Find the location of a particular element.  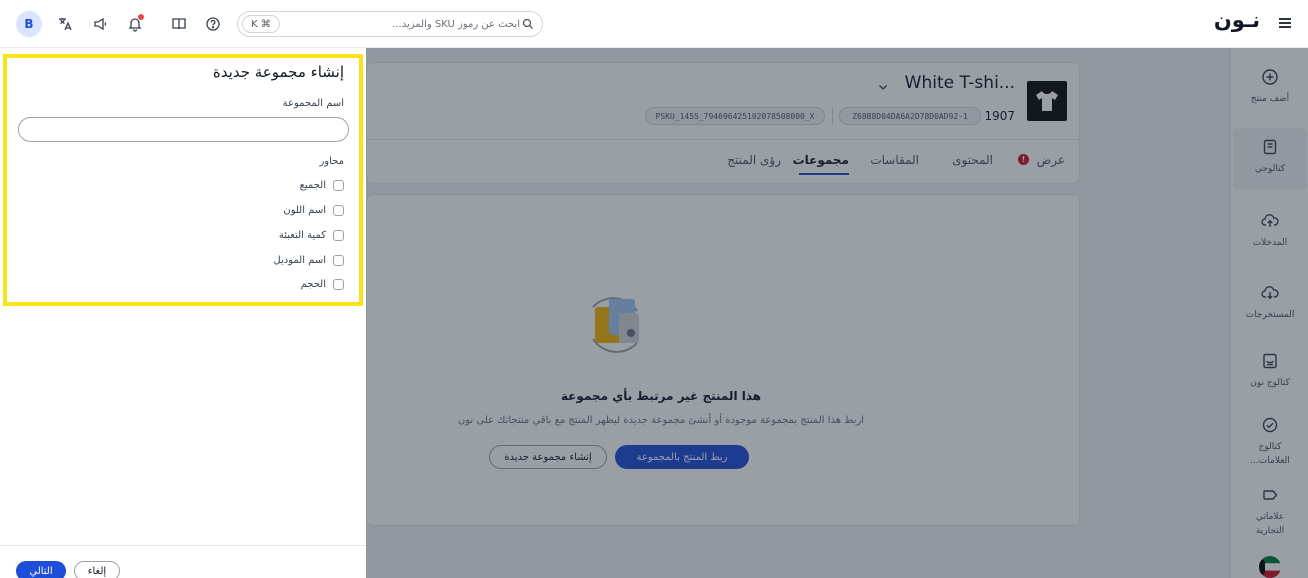

group-name-label: اسم المجموعة is located at coordinates (313, 103).